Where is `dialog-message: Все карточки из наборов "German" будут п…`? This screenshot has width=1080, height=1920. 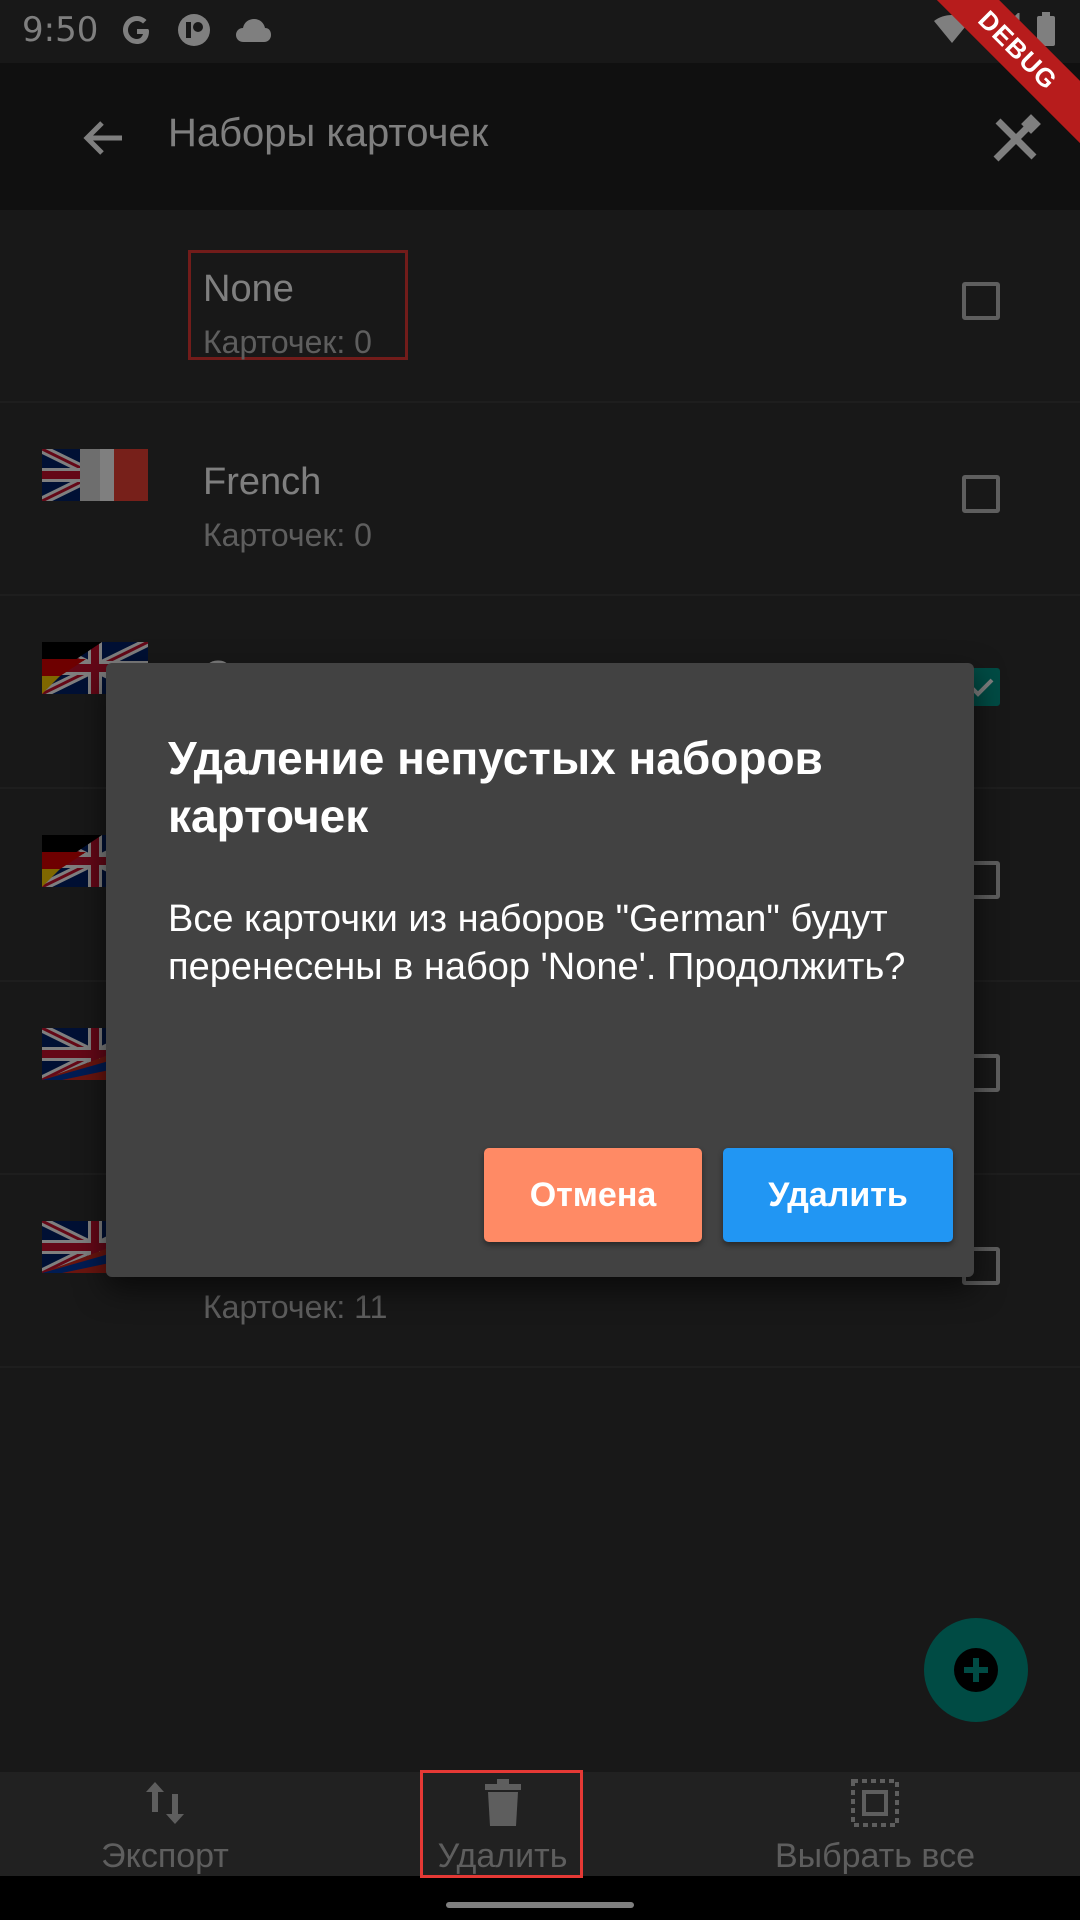
dialog-message: Все карточки из наборов "German" будут п… is located at coordinates (537, 943).